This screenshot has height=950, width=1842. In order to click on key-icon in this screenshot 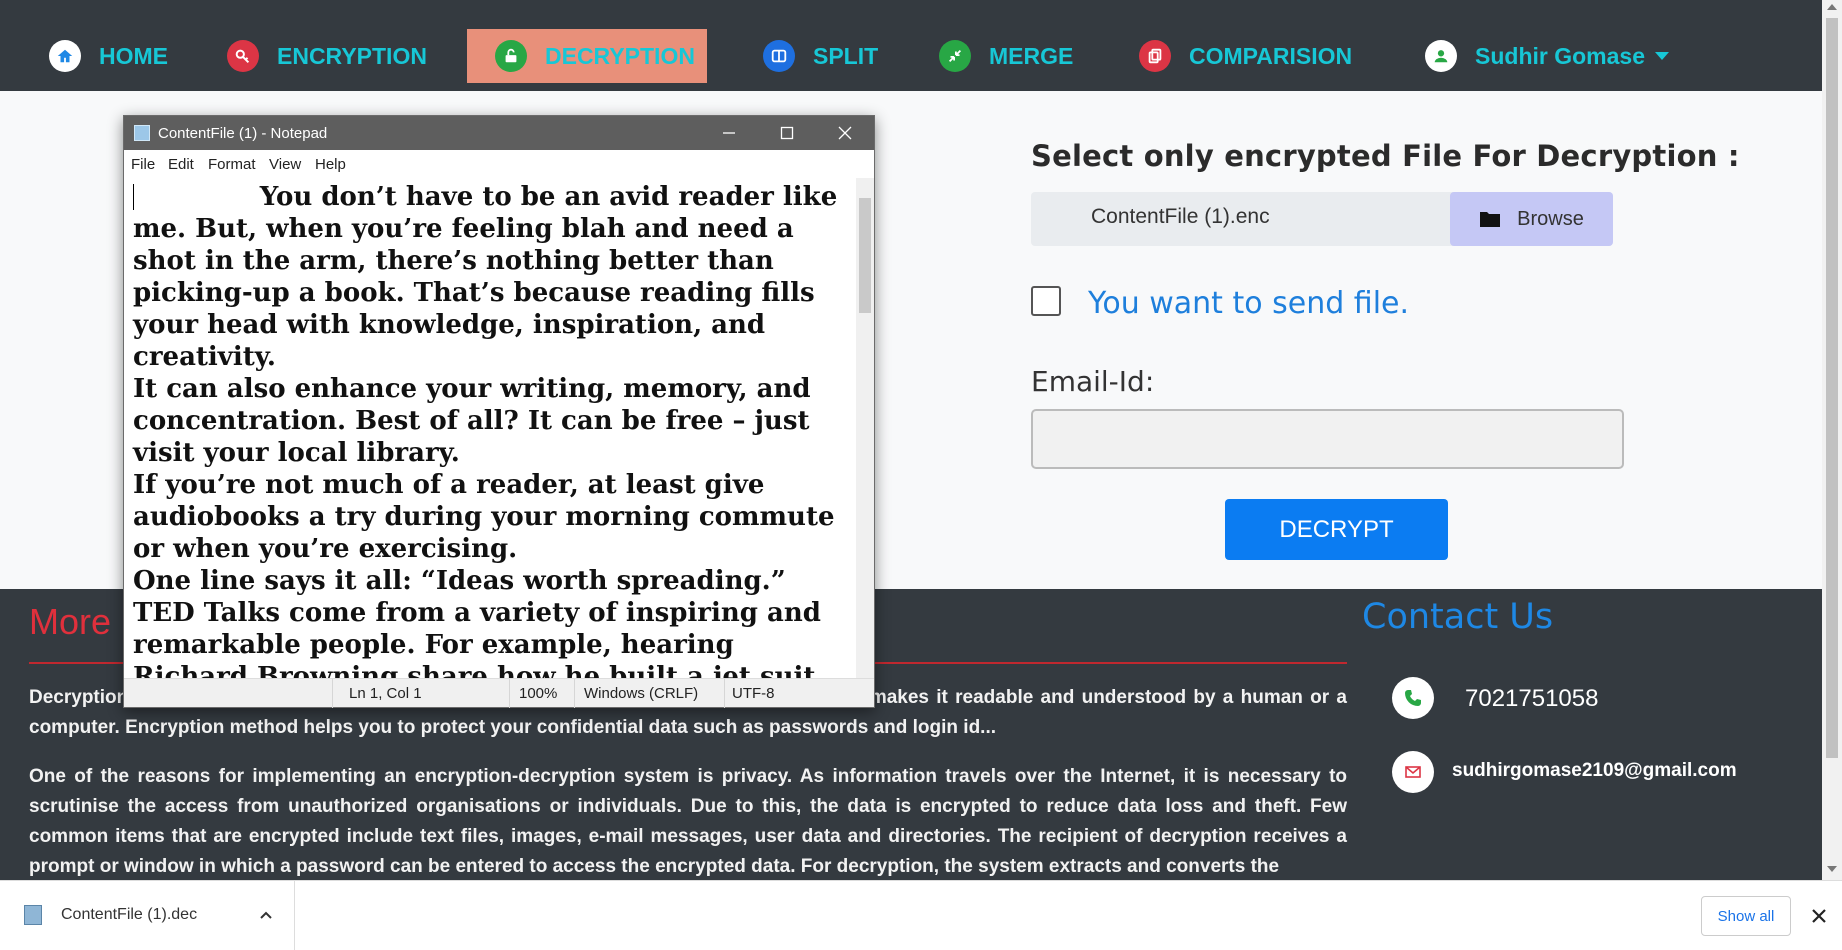, I will do `click(243, 56)`.